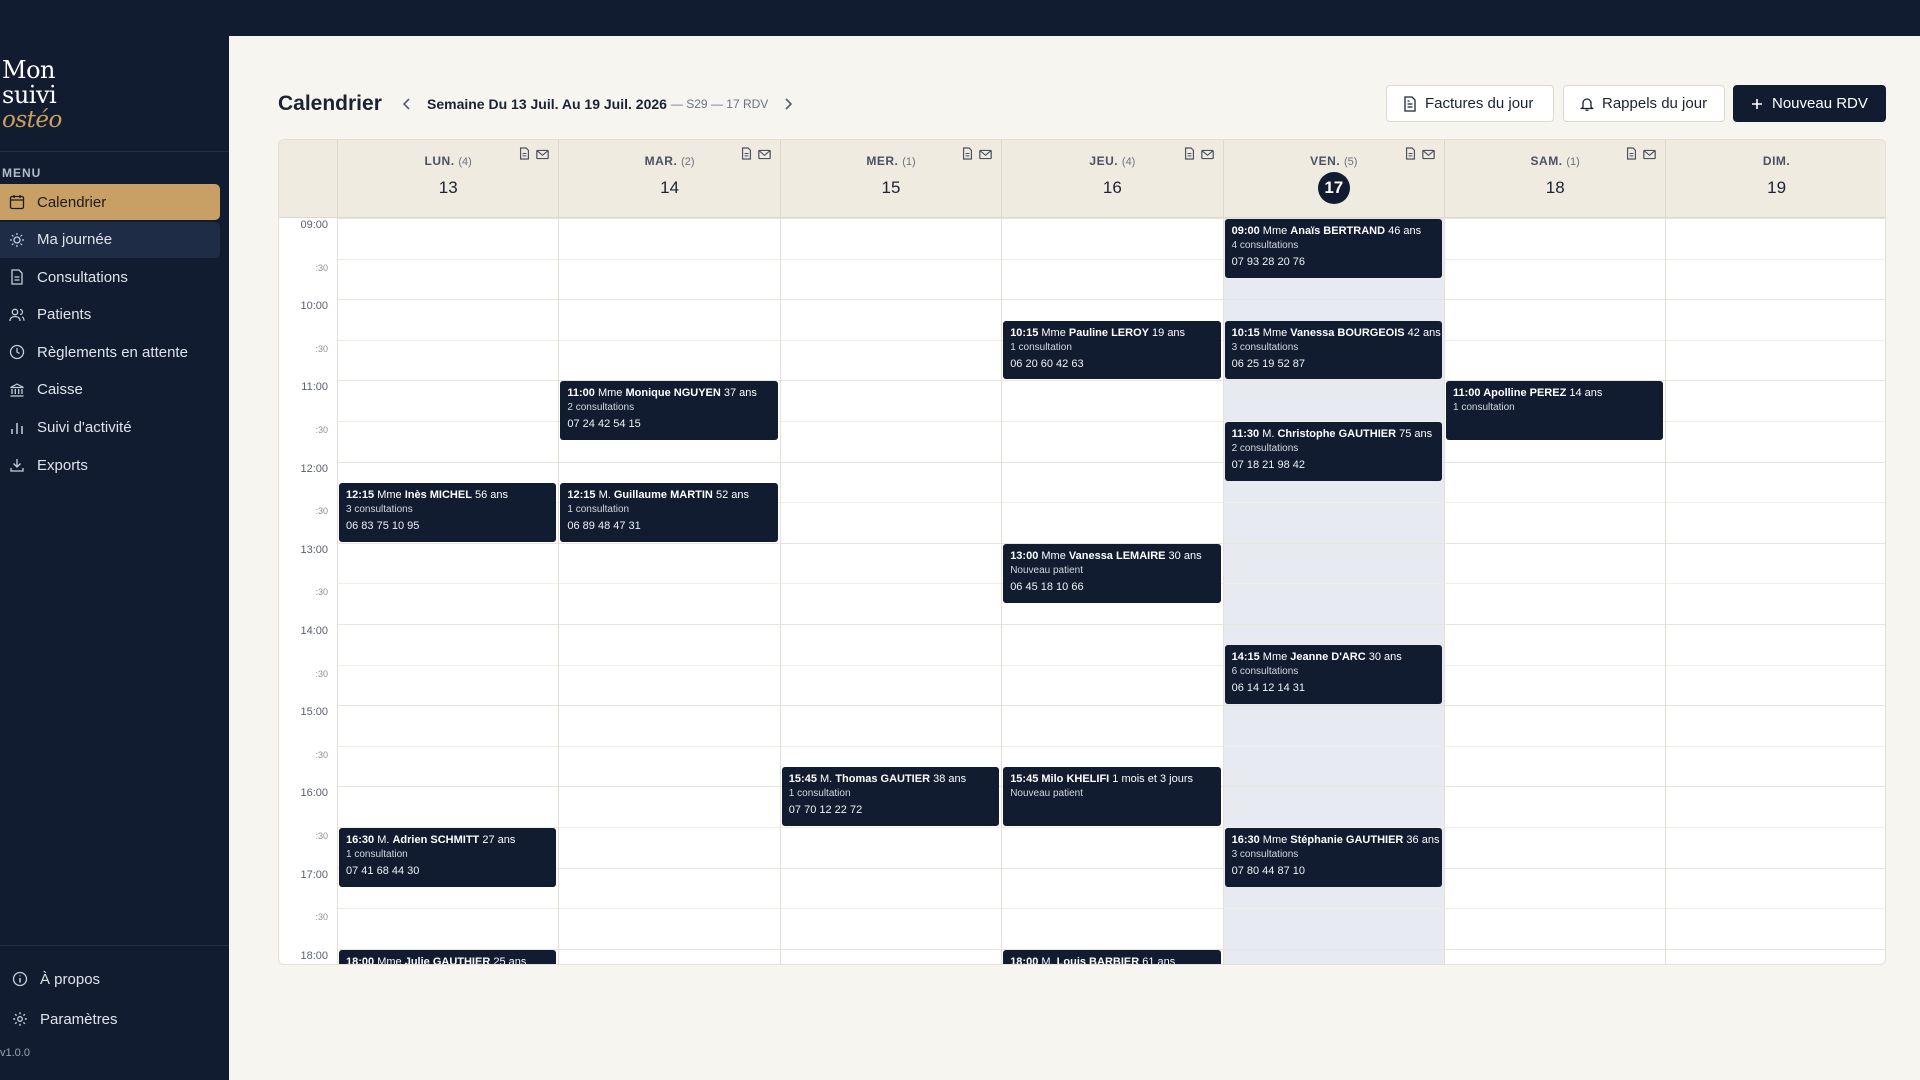  Describe the element at coordinates (1111, 960) in the screenshot. I see `appointment-title-line: 18:00 M. Louis BARBIER 61 ans` at that location.